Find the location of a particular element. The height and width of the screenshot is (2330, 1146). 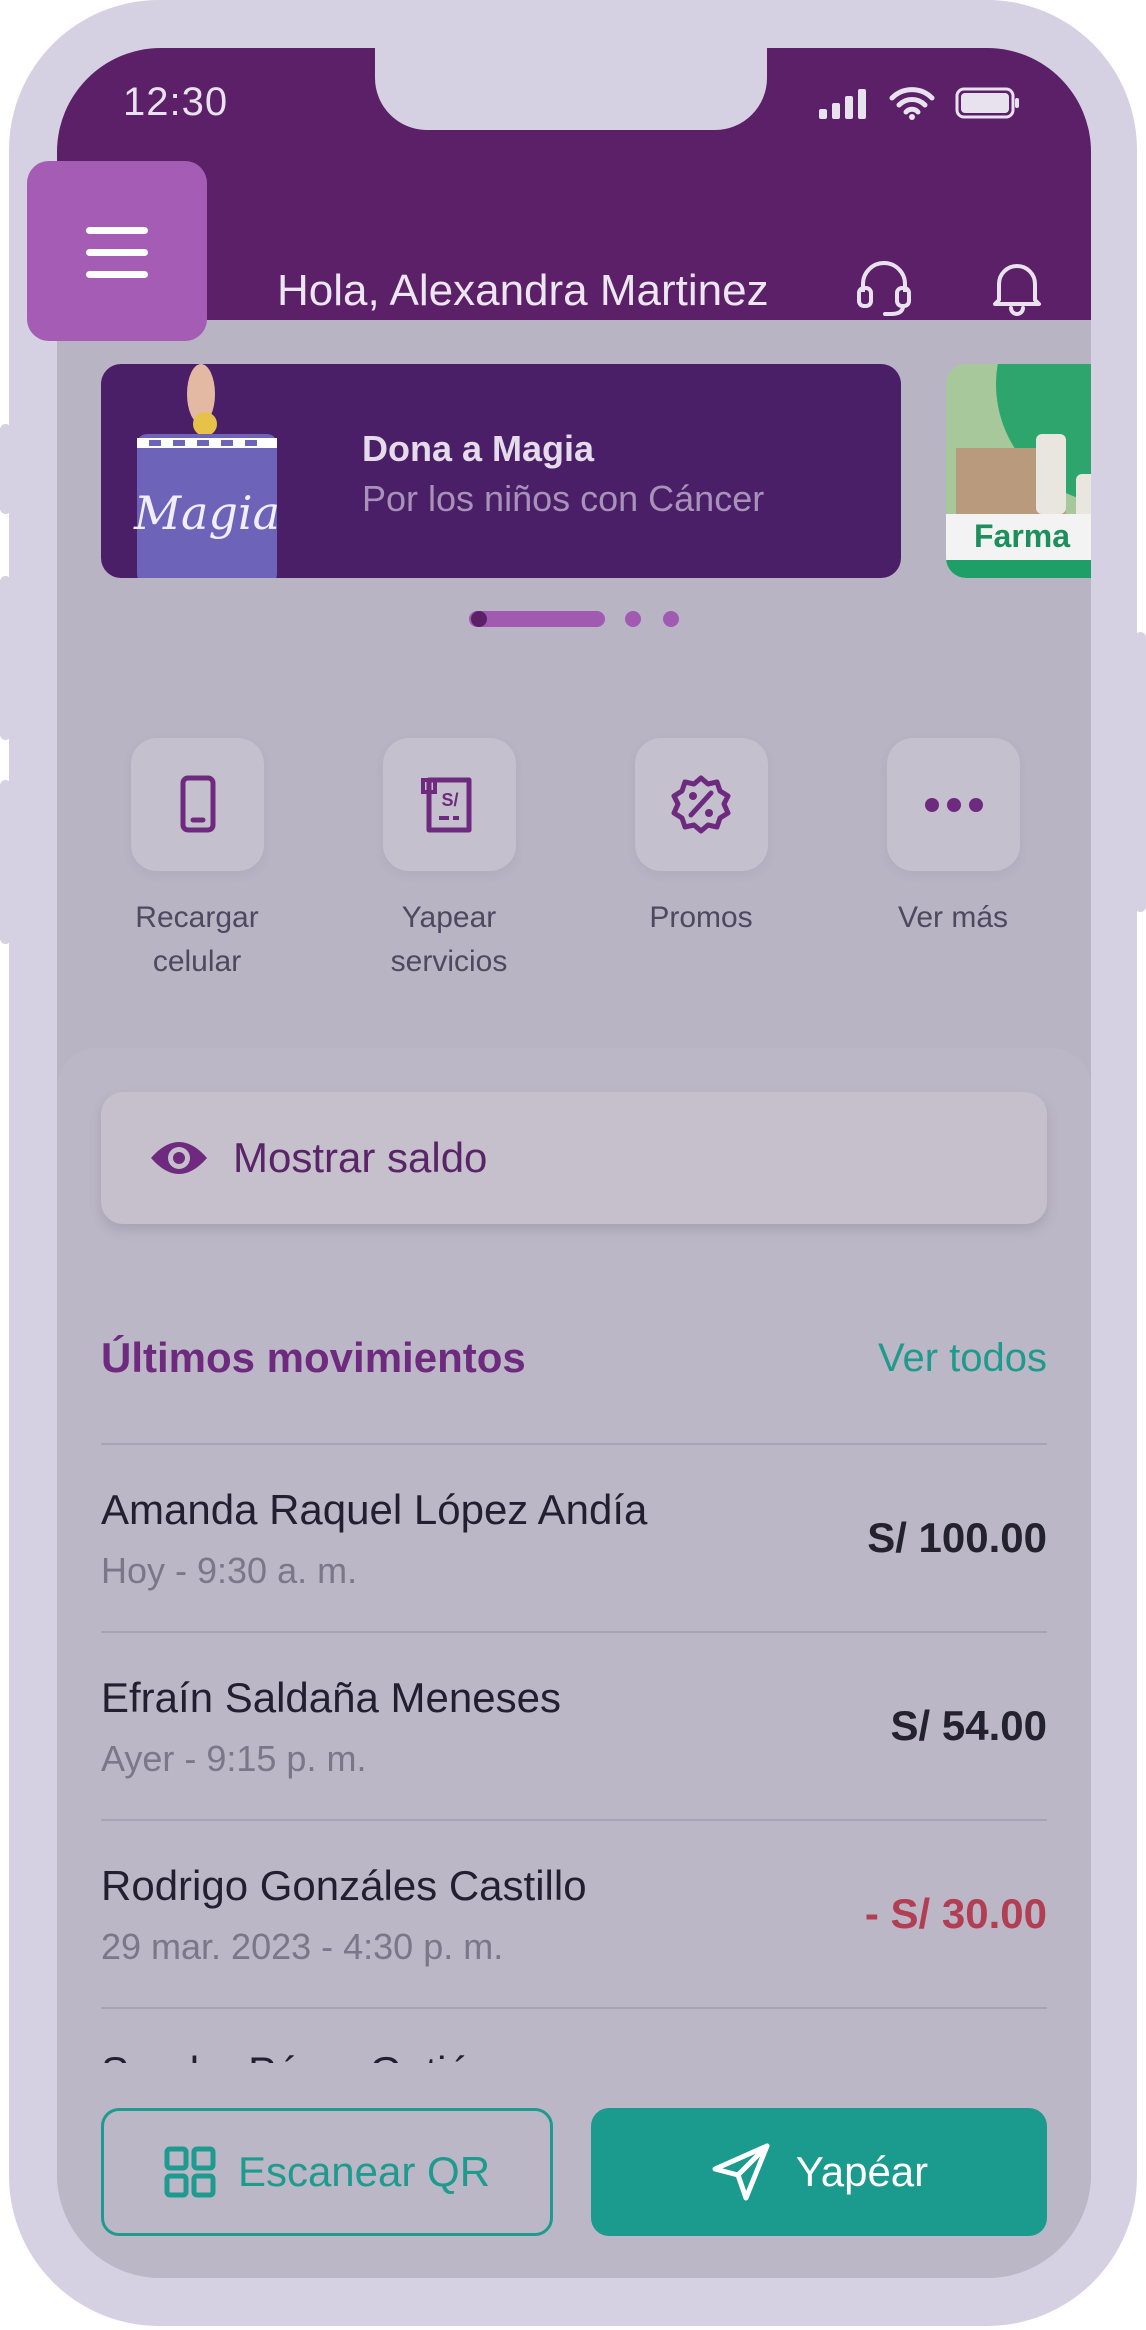

phone-notch is located at coordinates (571, 89).